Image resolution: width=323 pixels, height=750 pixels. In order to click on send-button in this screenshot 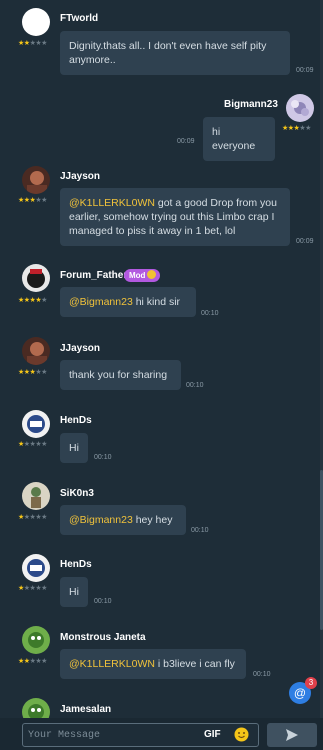, I will do `click(292, 735)`.